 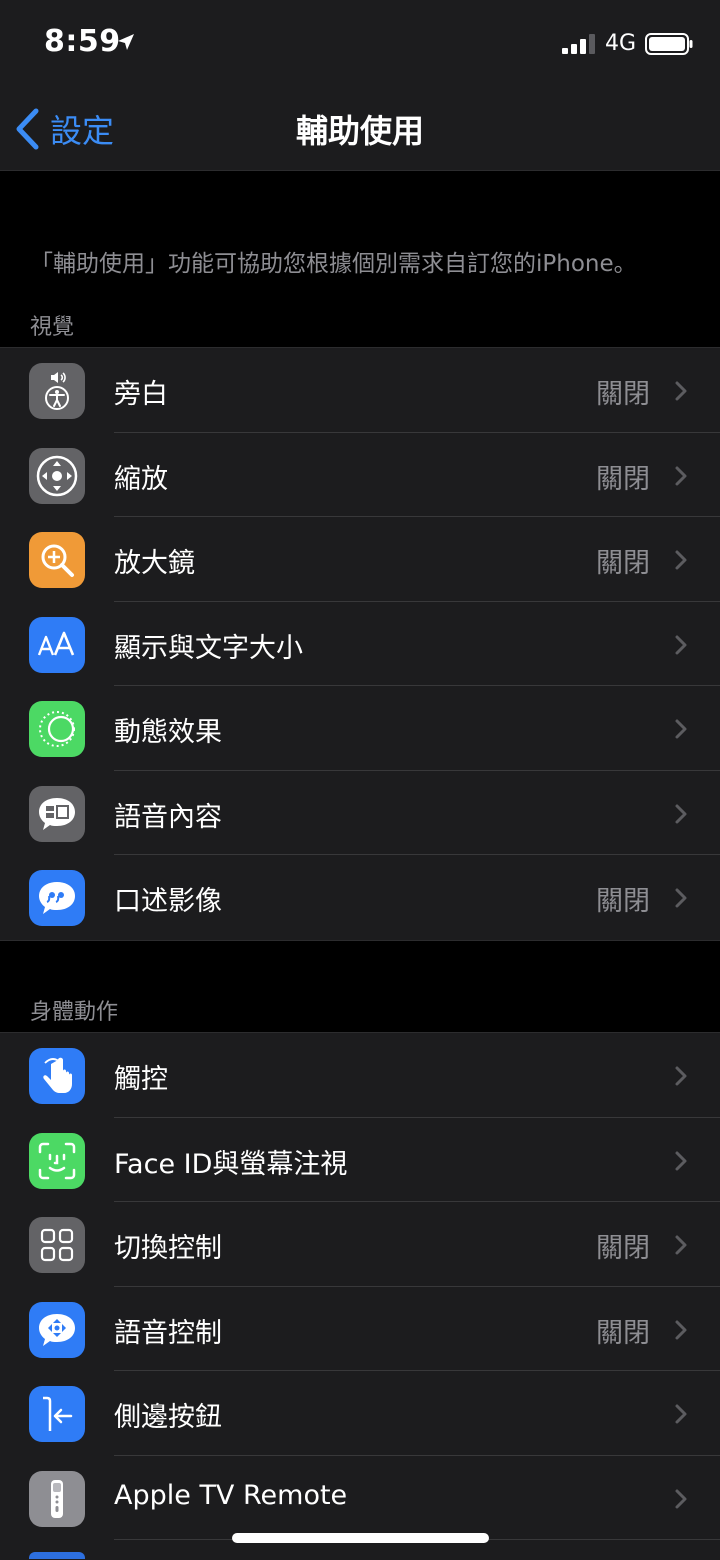 I want to click on setting-label: 語音控制, so click(x=168, y=1333).